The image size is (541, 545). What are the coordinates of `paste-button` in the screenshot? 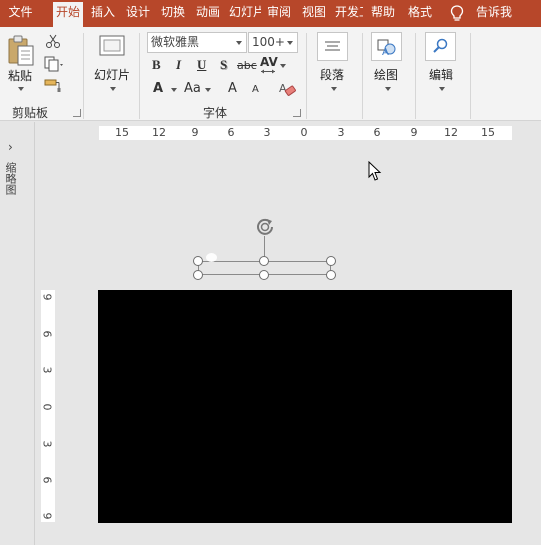 It's located at (21, 51).